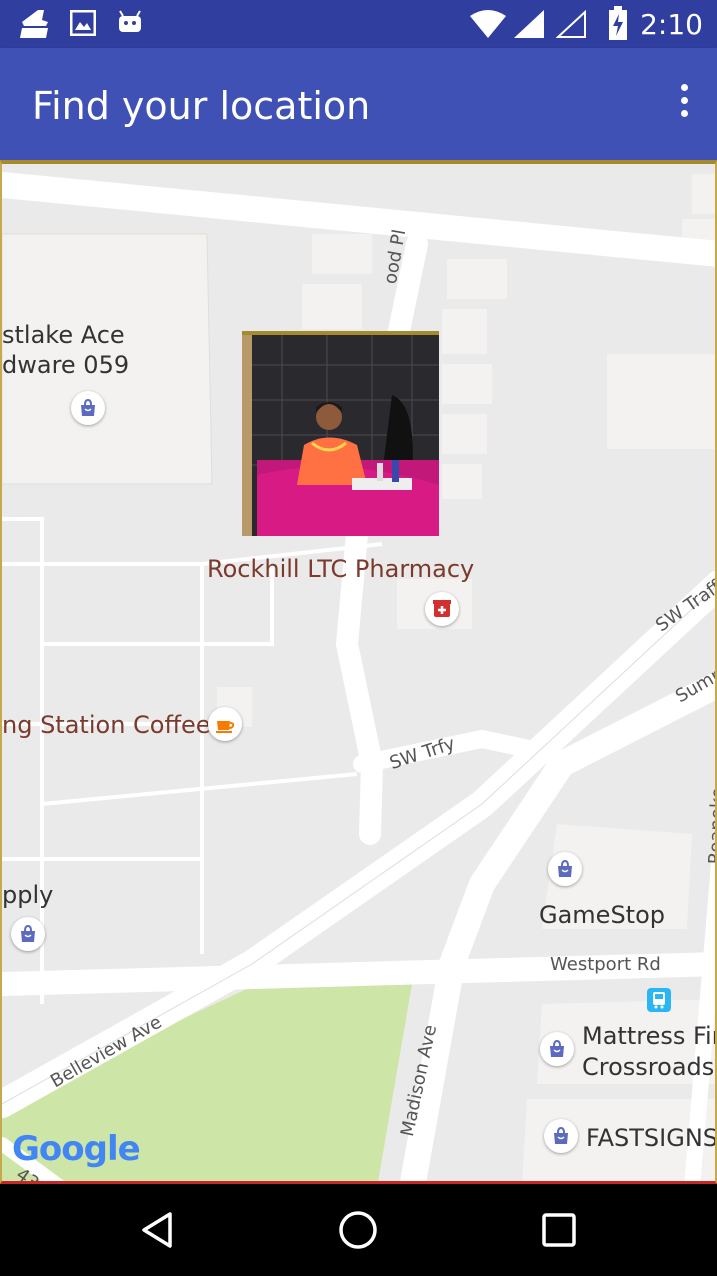 The image size is (717, 1276). What do you see at coordinates (559, 1230) in the screenshot?
I see `recents-icon` at bounding box center [559, 1230].